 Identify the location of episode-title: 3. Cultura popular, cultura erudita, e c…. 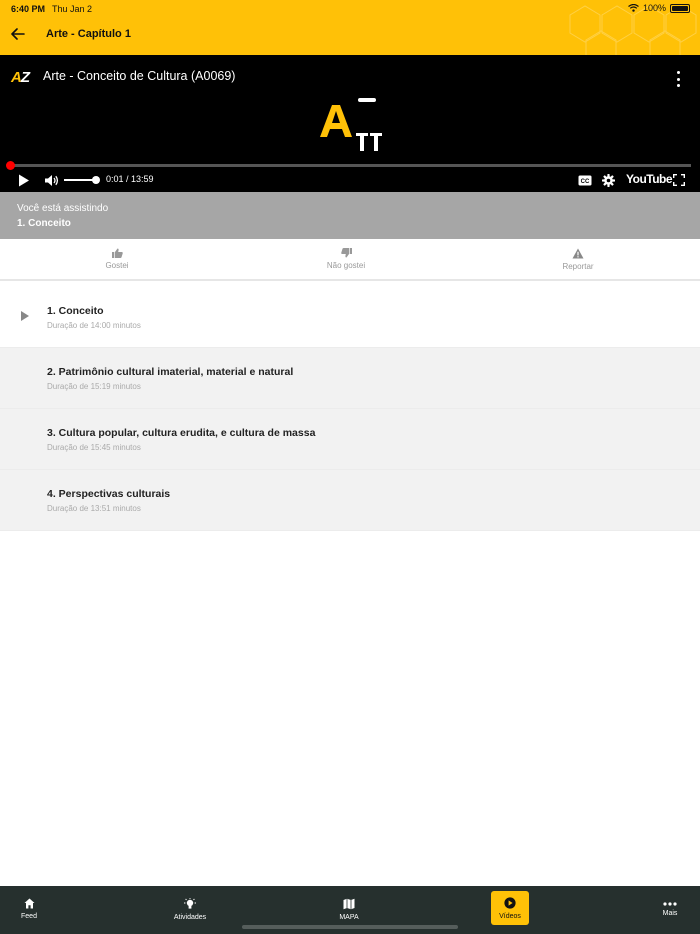
(181, 433).